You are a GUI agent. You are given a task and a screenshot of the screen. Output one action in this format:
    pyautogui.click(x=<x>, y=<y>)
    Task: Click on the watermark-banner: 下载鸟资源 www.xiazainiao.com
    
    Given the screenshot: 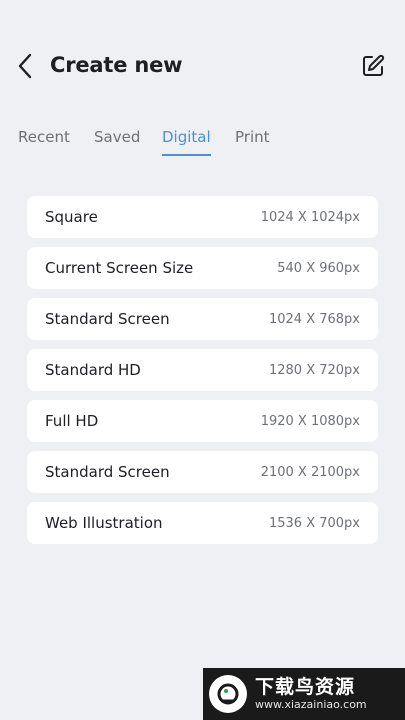 What is the action you would take?
    pyautogui.click(x=304, y=694)
    